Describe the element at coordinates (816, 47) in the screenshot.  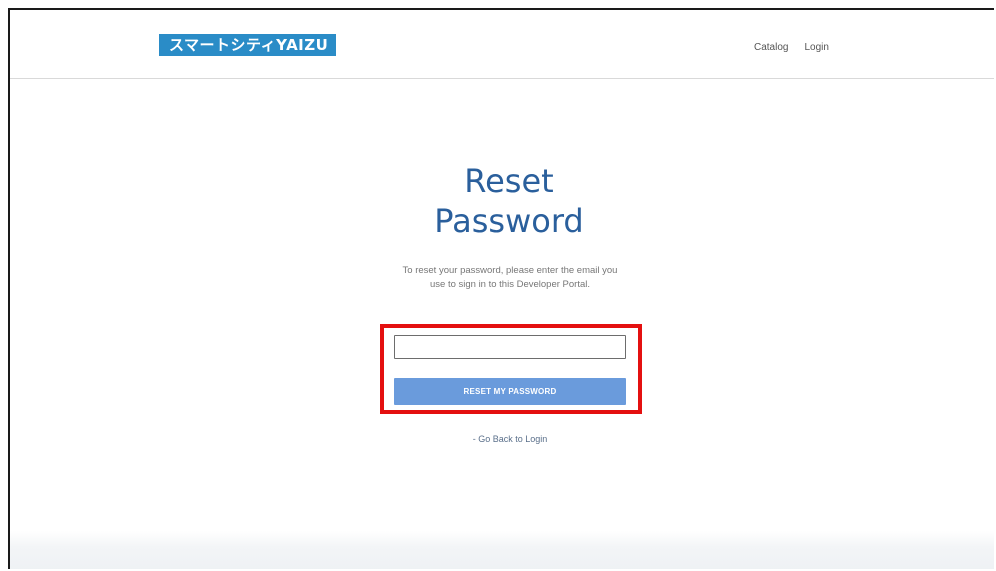
I see `nav-login-link: Login` at that location.